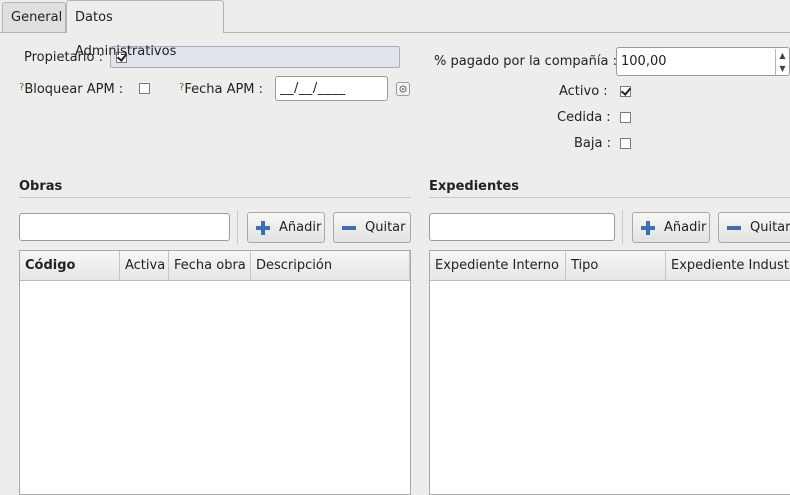 The image size is (790, 495). I want to click on tab-bar: General Datos Administrativos, so click(395, 29).